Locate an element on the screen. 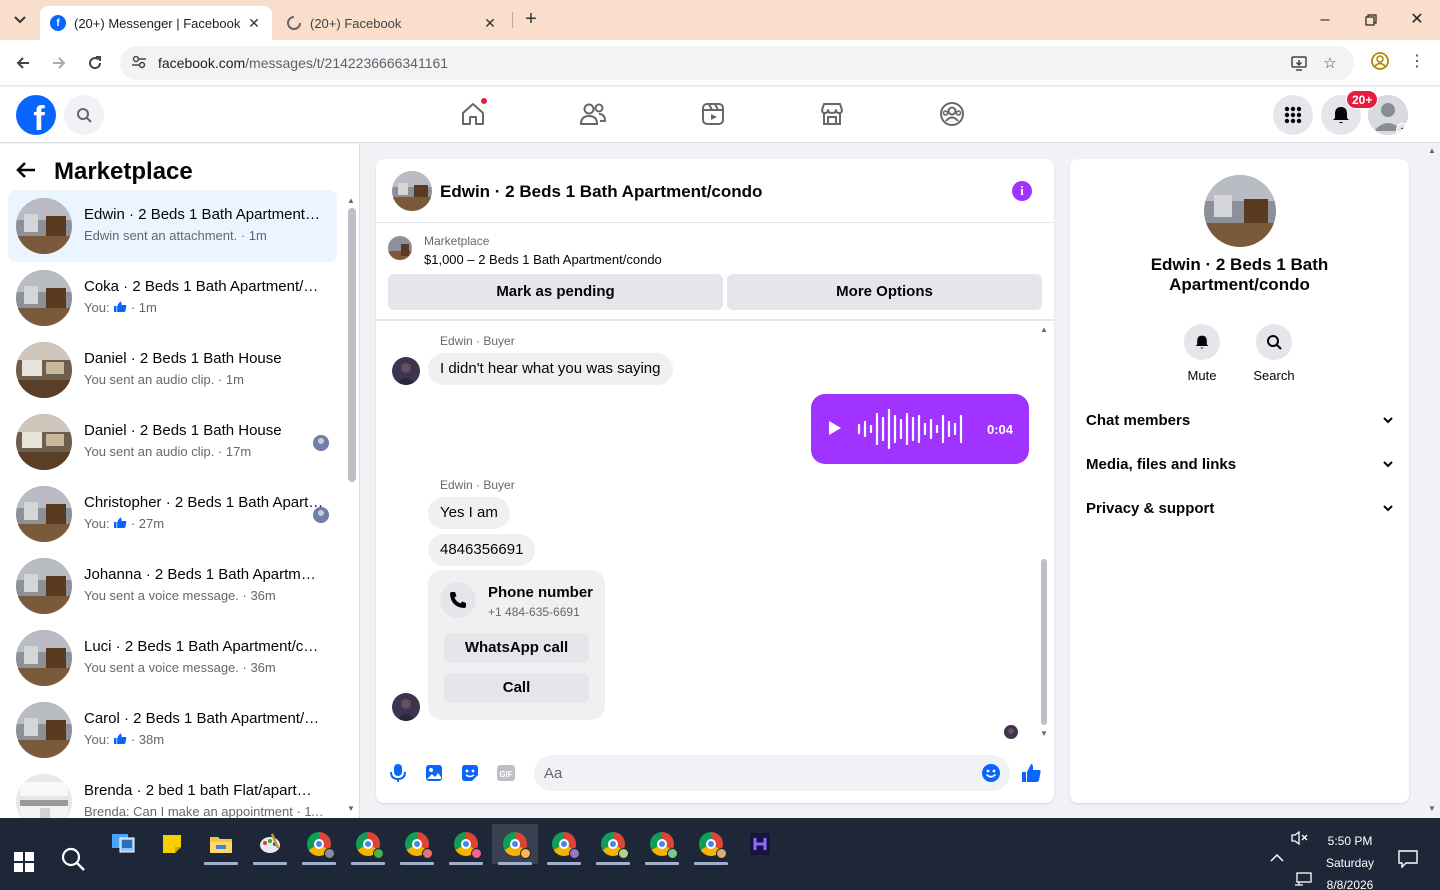  back-arrow-icon is located at coordinates (26, 172).